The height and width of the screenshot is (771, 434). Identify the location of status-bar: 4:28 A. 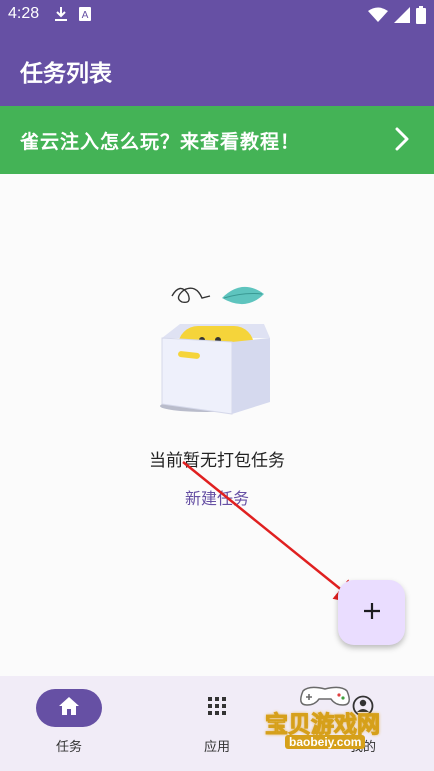
(217, 15).